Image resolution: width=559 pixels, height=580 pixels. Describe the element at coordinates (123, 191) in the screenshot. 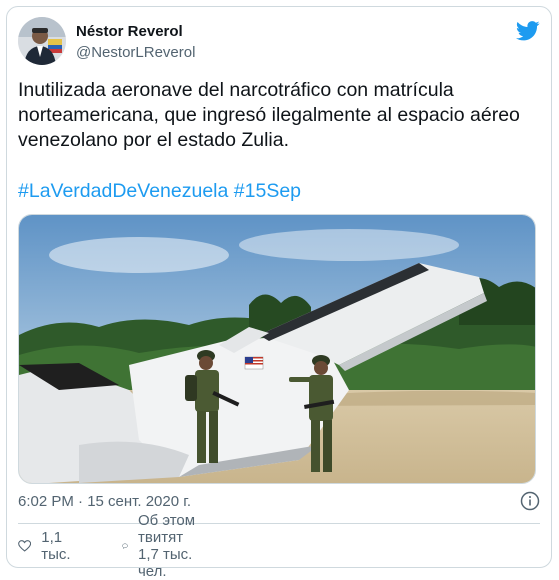

I see `hashtag-link: #LaVerdadDeVenezuela` at that location.